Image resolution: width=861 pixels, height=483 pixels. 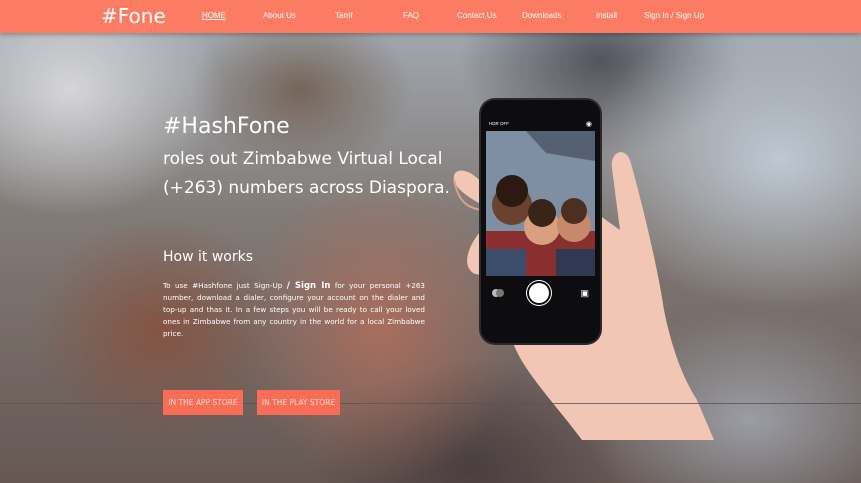 What do you see at coordinates (133, 16) in the screenshot?
I see `site-logo: #Fone` at bounding box center [133, 16].